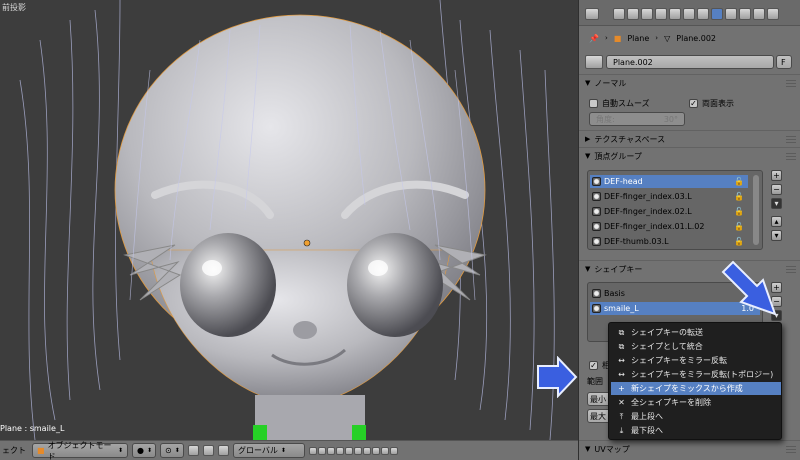 The width and height of the screenshot is (800, 460). Describe the element at coordinates (669, 226) in the screenshot. I see `list-item: DEF-finger_index.01.L.02 🔓` at that location.